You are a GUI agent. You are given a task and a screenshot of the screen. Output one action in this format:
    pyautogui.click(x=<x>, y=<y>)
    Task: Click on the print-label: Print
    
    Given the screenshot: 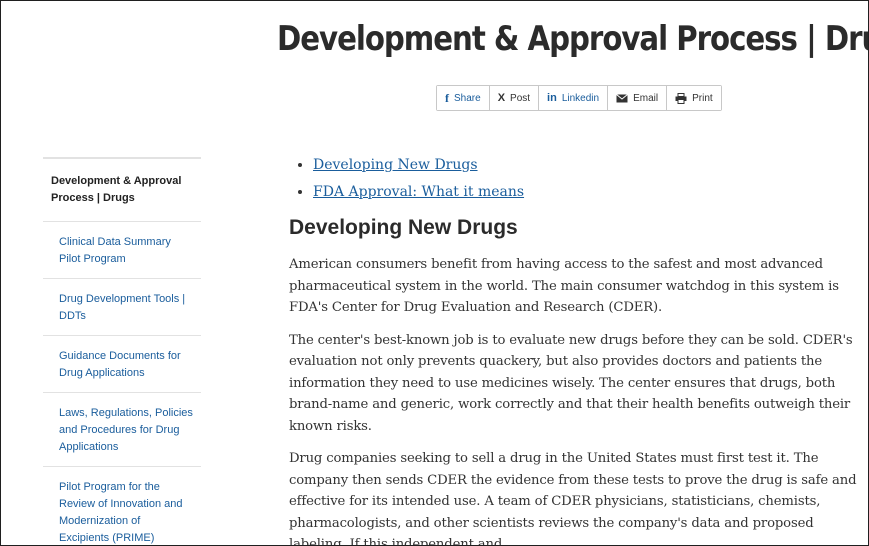 What is the action you would take?
    pyautogui.click(x=702, y=98)
    